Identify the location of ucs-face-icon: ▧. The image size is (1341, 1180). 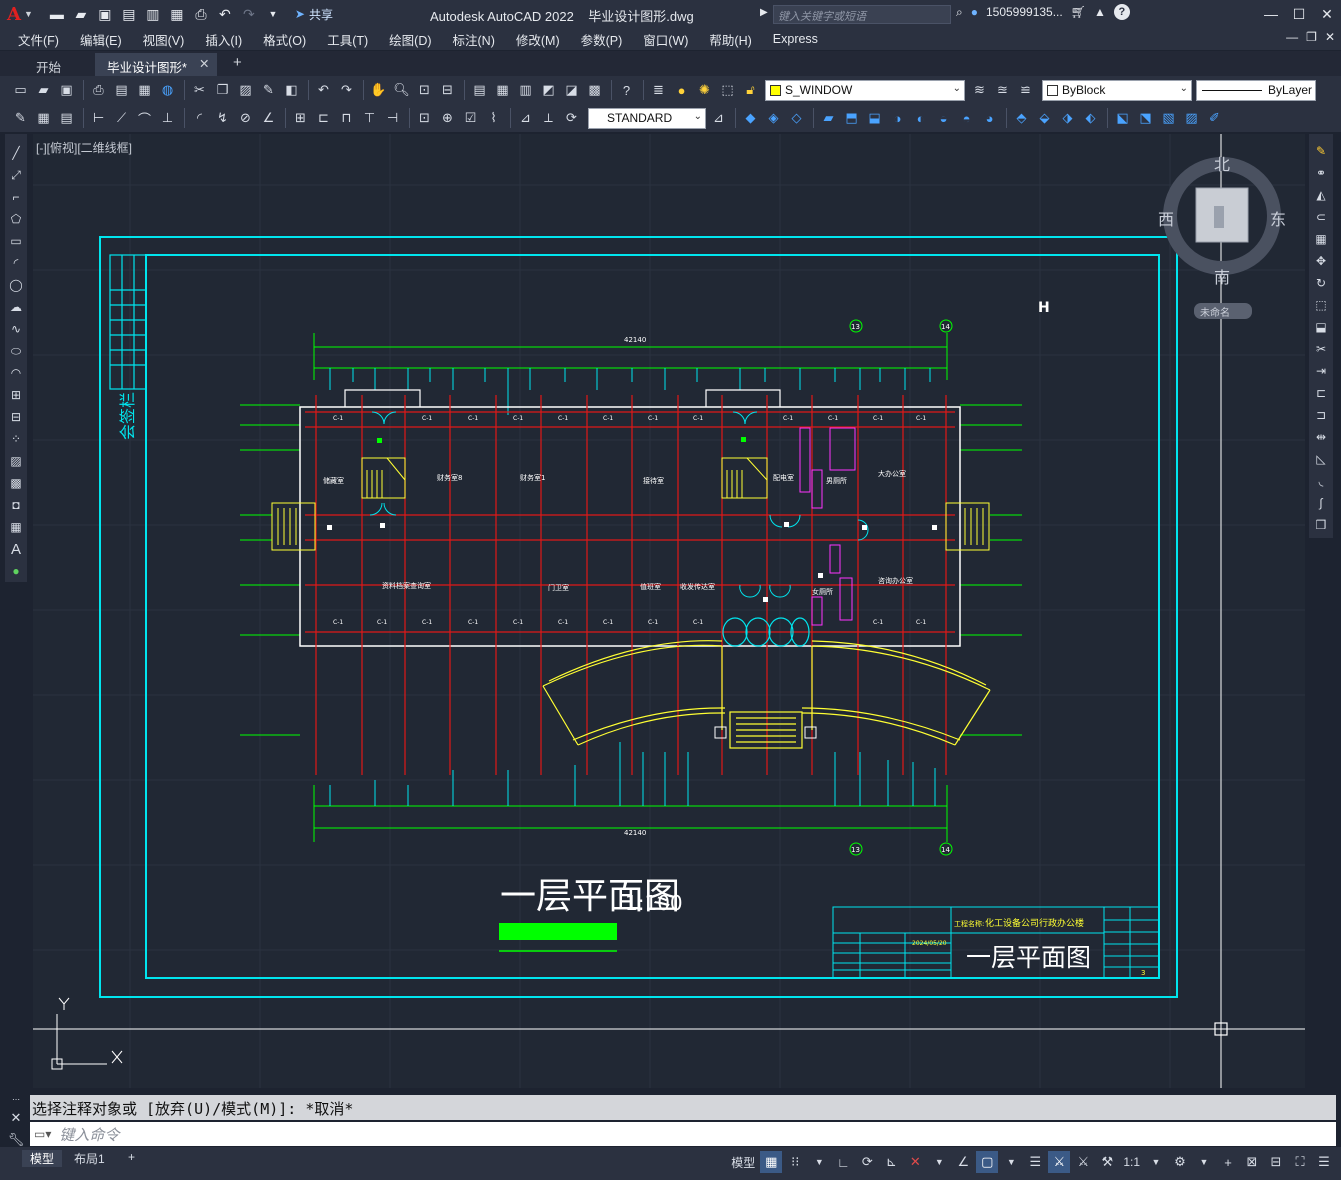
(1168, 118).